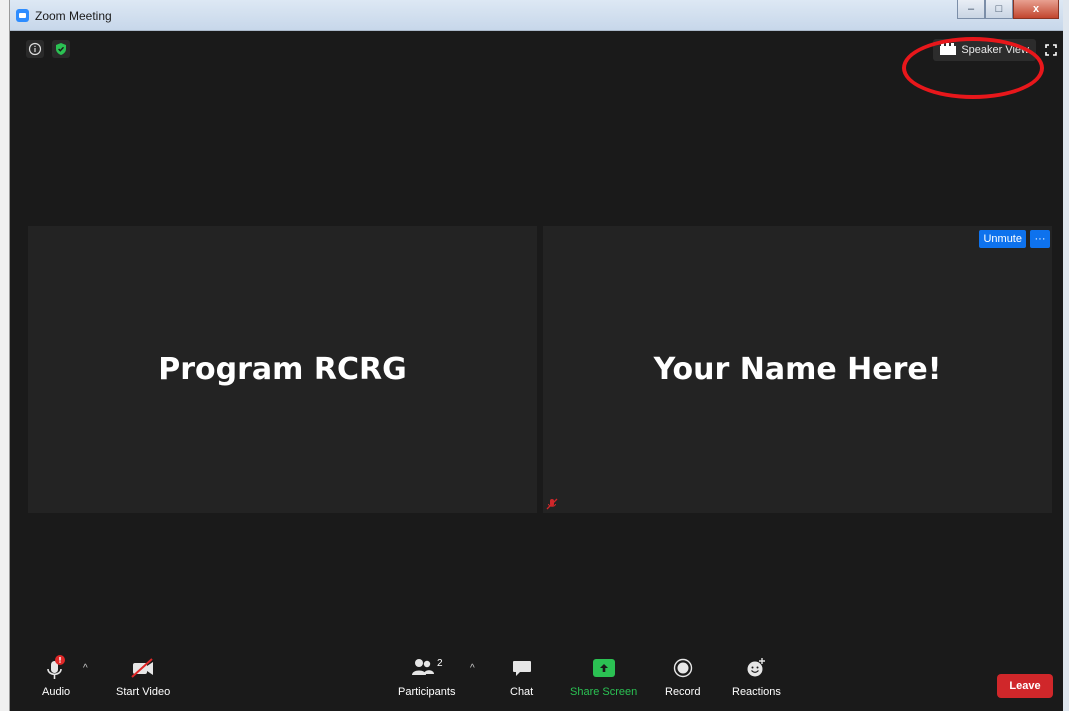 This screenshot has height=711, width=1069. I want to click on minimize-button: –, so click(971, 9).